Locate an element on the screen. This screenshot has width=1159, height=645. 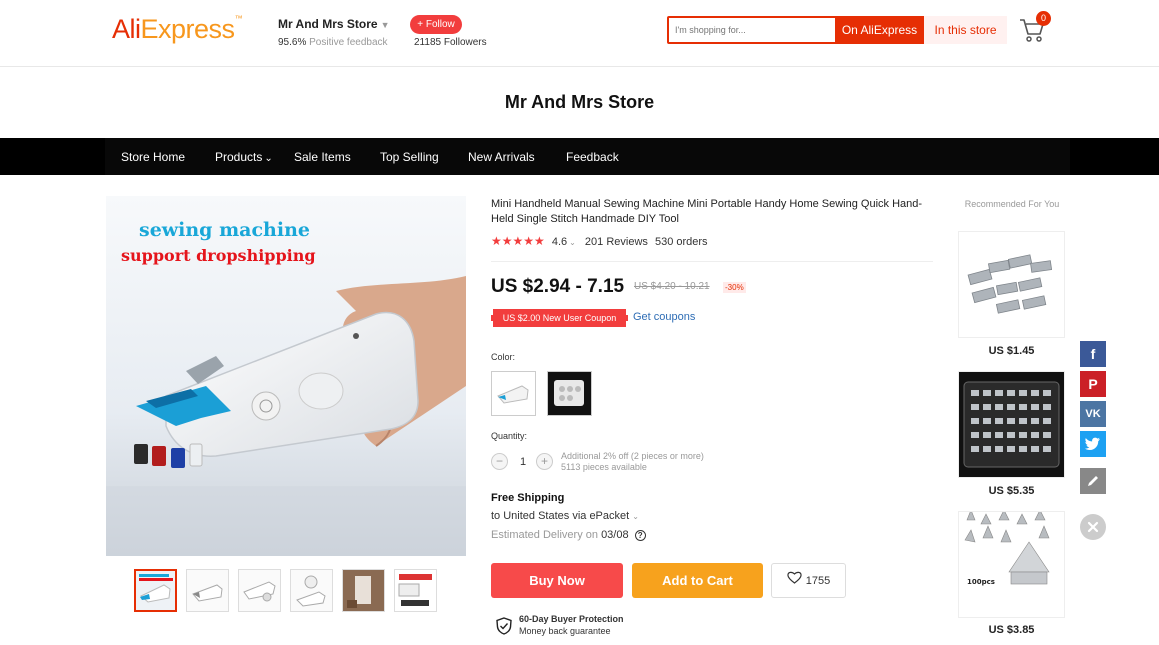
search-on-aliexpress-button: On AliExpress is located at coordinates (879, 30).